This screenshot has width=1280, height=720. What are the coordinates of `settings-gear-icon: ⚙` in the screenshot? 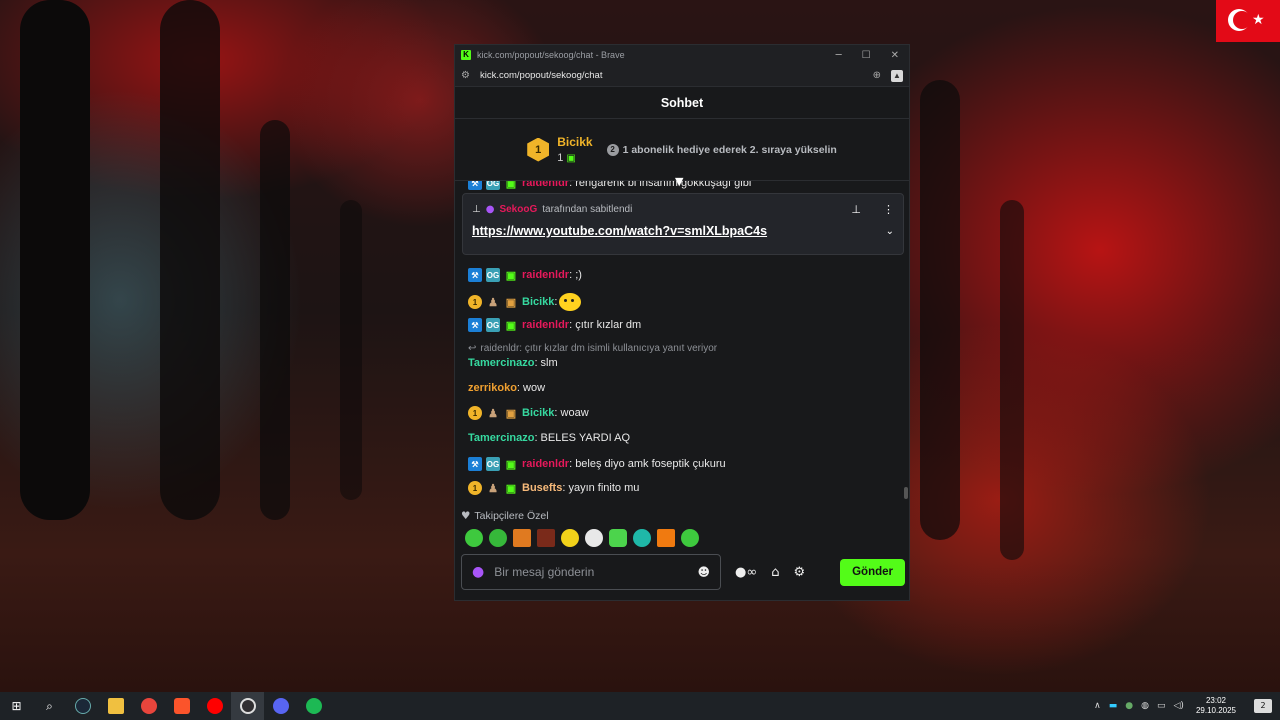 It's located at (799, 572).